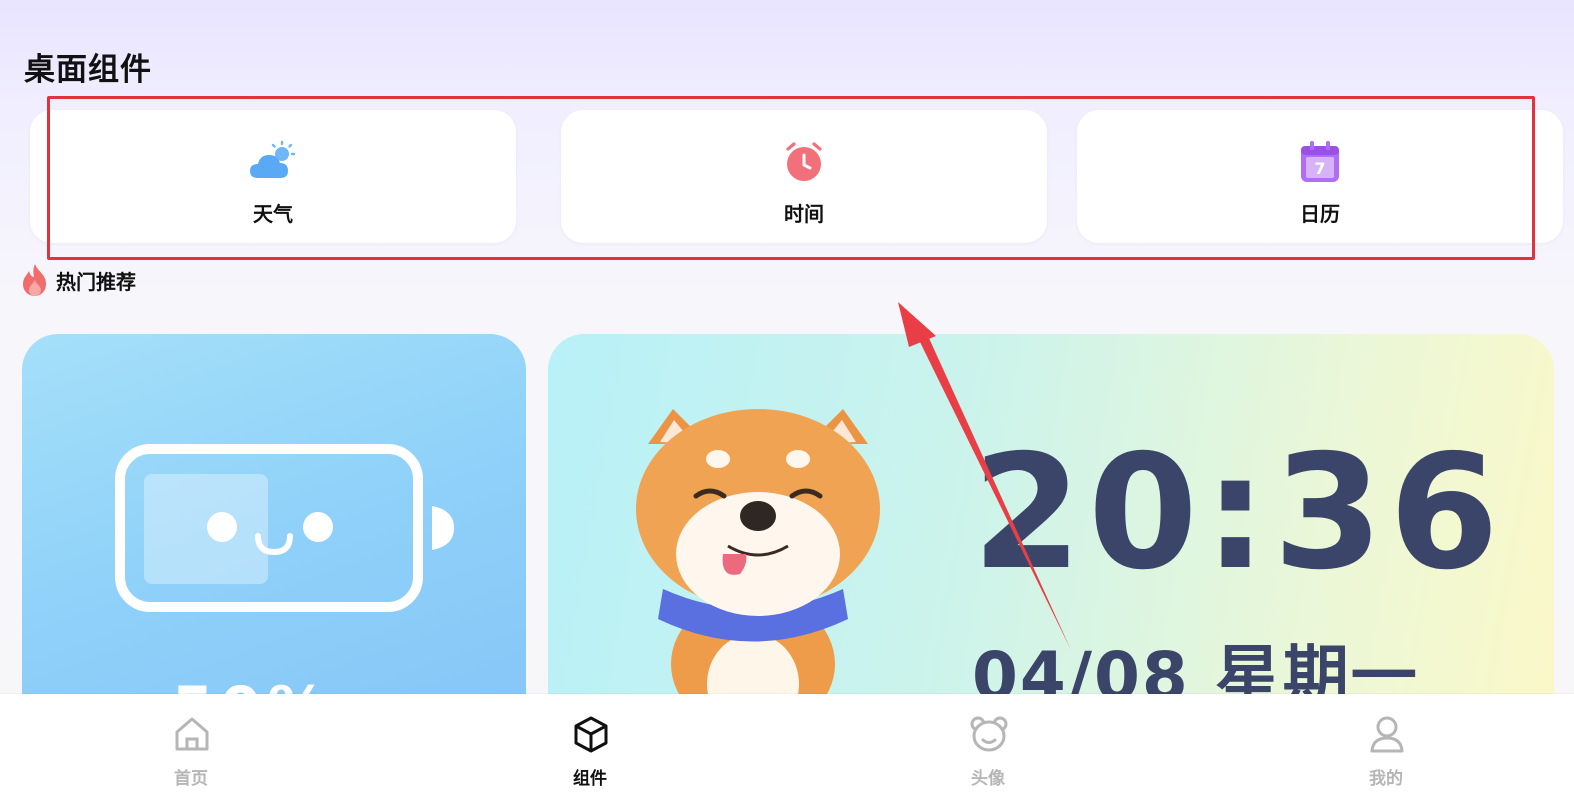 Image resolution: width=1574 pixels, height=806 pixels. I want to click on bear-icon, so click(989, 734).